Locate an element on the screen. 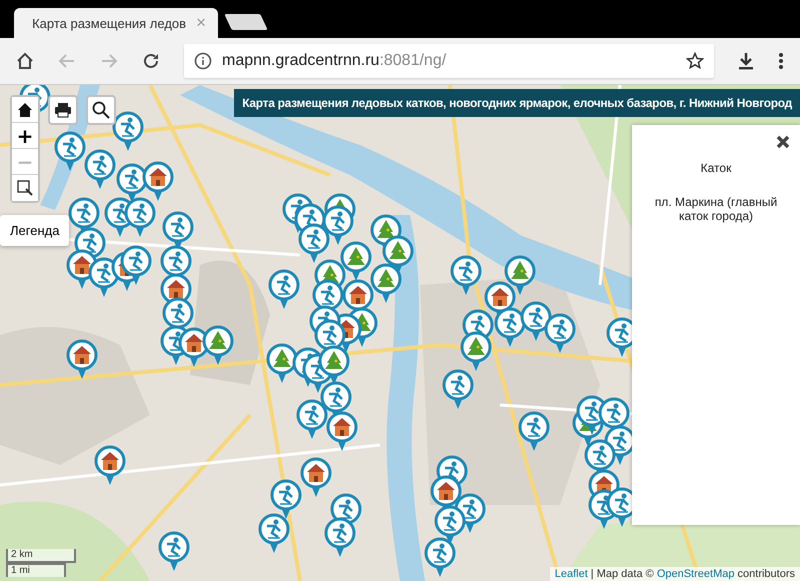 This screenshot has height=581, width=800. browser-tab: Карта размещения ледов × is located at coordinates (116, 23).